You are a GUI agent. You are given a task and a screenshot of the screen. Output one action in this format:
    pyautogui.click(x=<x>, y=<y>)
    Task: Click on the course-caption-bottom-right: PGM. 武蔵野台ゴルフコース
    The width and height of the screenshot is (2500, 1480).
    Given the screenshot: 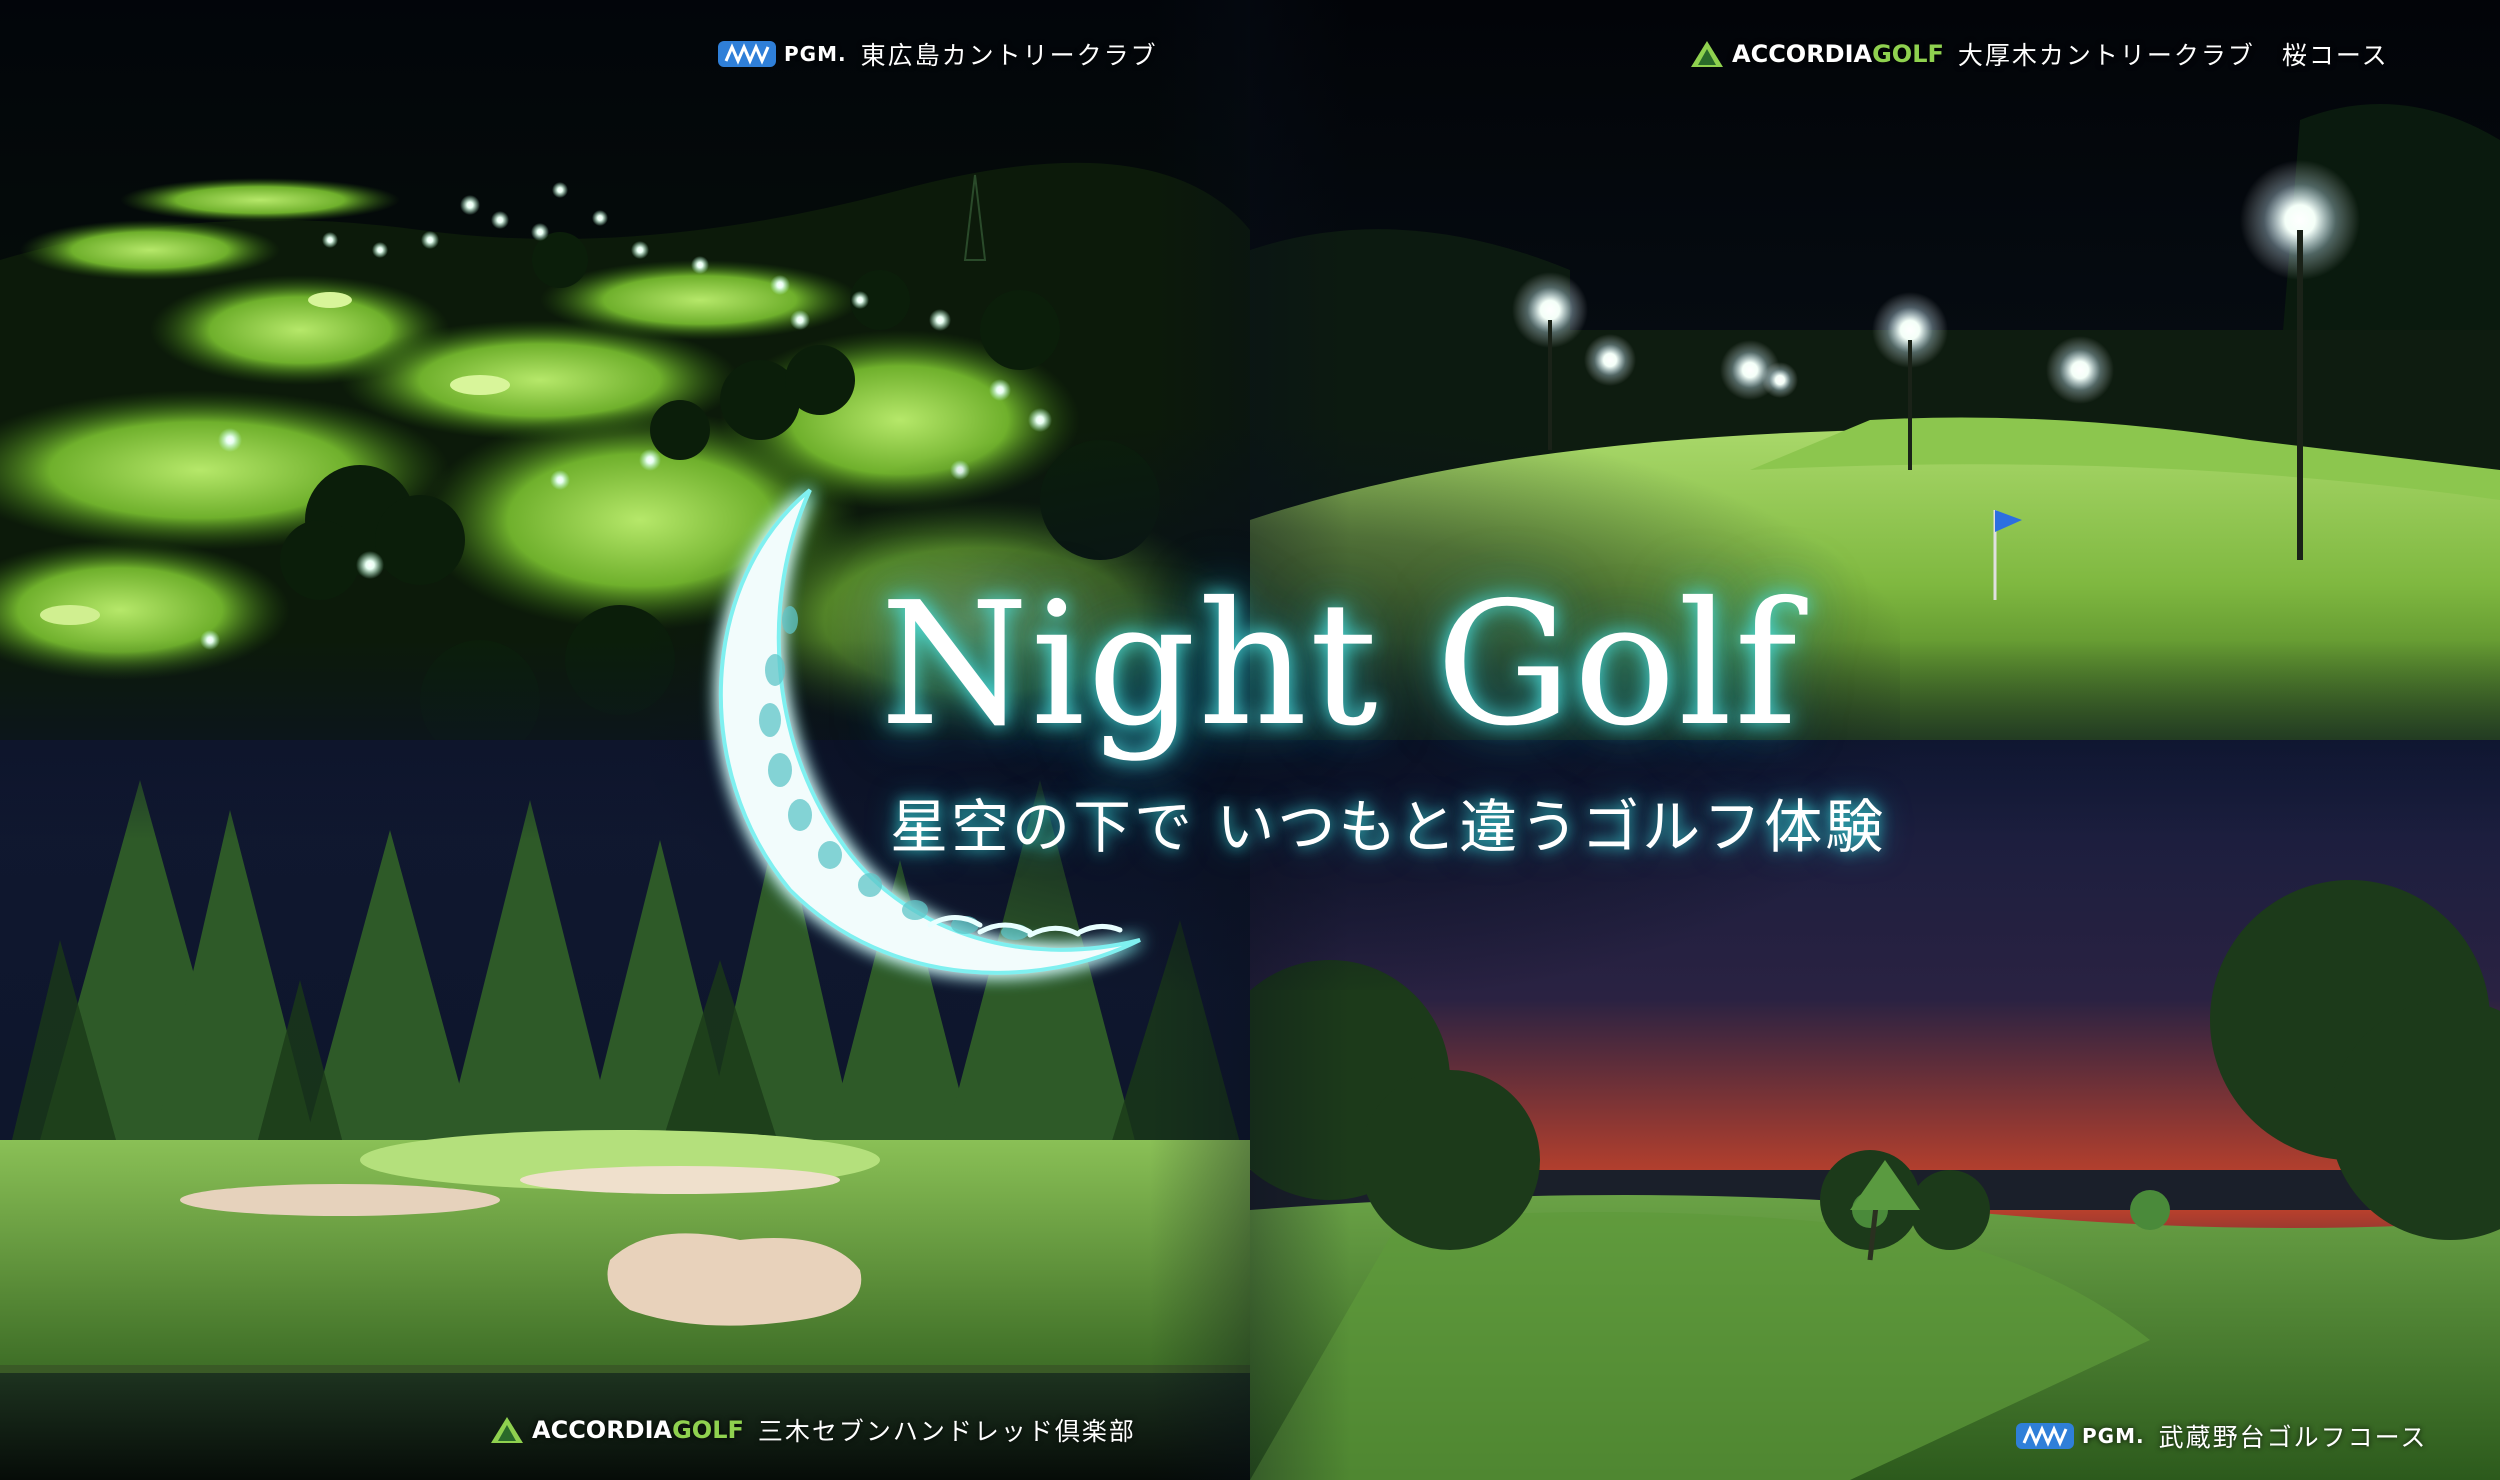 What is the action you would take?
    pyautogui.click(x=2221, y=1436)
    